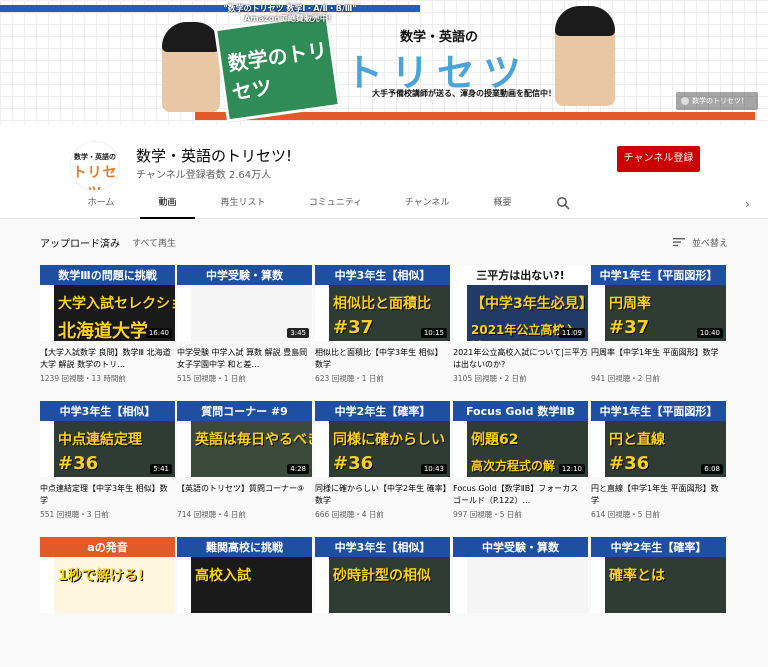  What do you see at coordinates (158, 333) in the screenshot?
I see `duration-badge: 16:40` at bounding box center [158, 333].